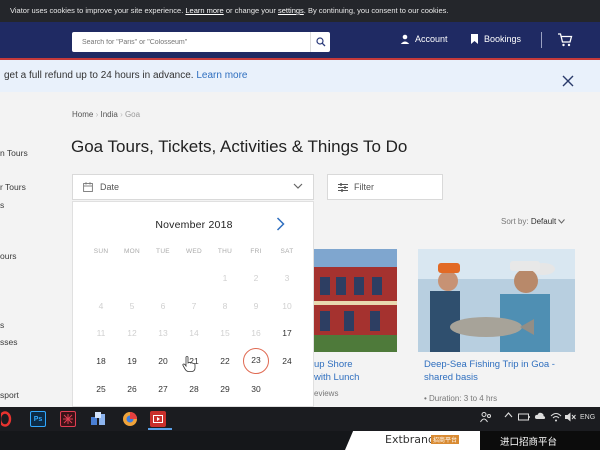 The image size is (600, 450). I want to click on watermark-text: 进口招商平台, so click(529, 442).